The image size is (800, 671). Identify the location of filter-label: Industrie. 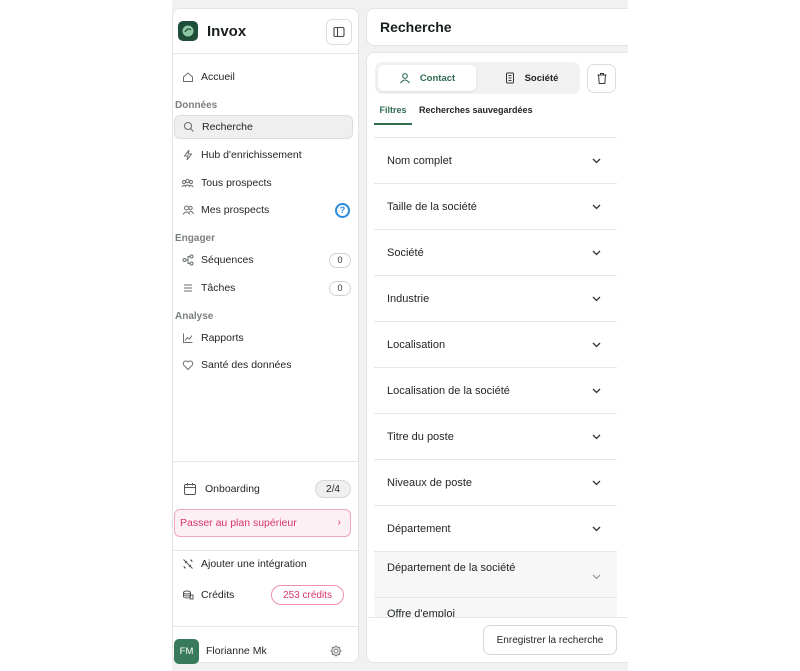
(408, 298).